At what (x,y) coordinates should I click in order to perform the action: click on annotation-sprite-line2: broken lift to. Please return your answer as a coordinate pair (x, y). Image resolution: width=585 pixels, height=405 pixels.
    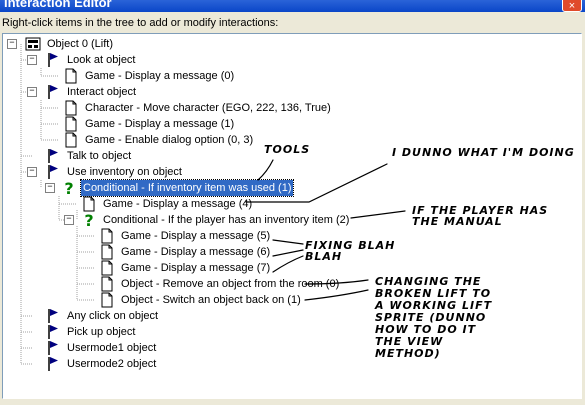
    Looking at the image, I should click on (433, 293).